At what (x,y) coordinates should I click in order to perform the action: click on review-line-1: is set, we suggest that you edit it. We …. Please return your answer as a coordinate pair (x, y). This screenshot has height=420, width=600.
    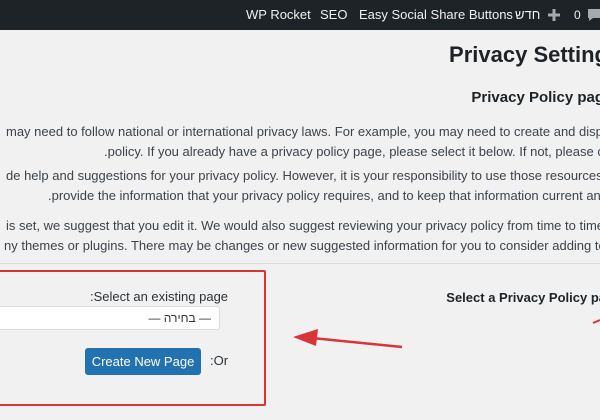
    Looking at the image, I should click on (303, 225).